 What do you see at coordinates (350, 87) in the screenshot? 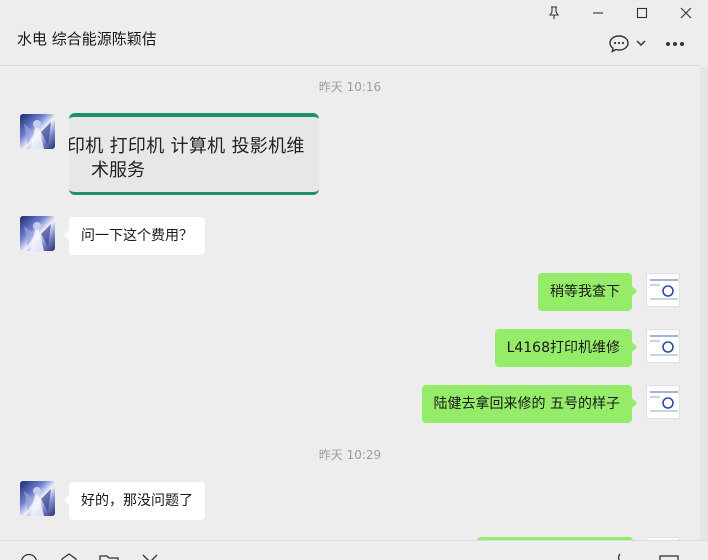
I see `timestamp: 昨天 10:16` at bounding box center [350, 87].